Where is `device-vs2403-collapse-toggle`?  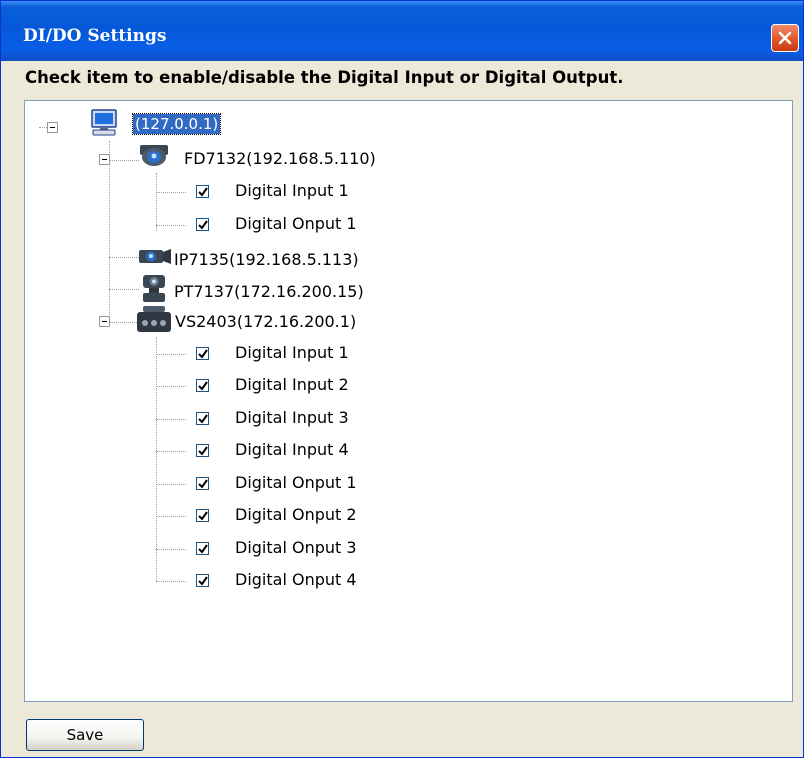
device-vs2403-collapse-toggle is located at coordinates (104, 321).